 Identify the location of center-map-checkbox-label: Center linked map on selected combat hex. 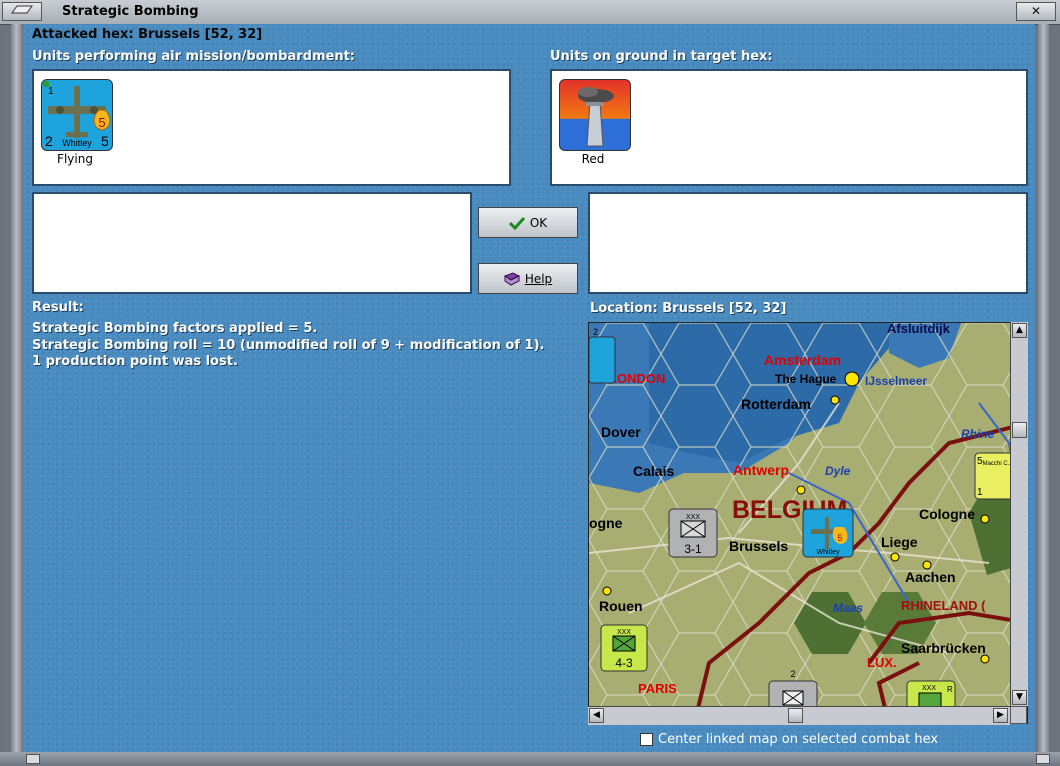
(798, 739).